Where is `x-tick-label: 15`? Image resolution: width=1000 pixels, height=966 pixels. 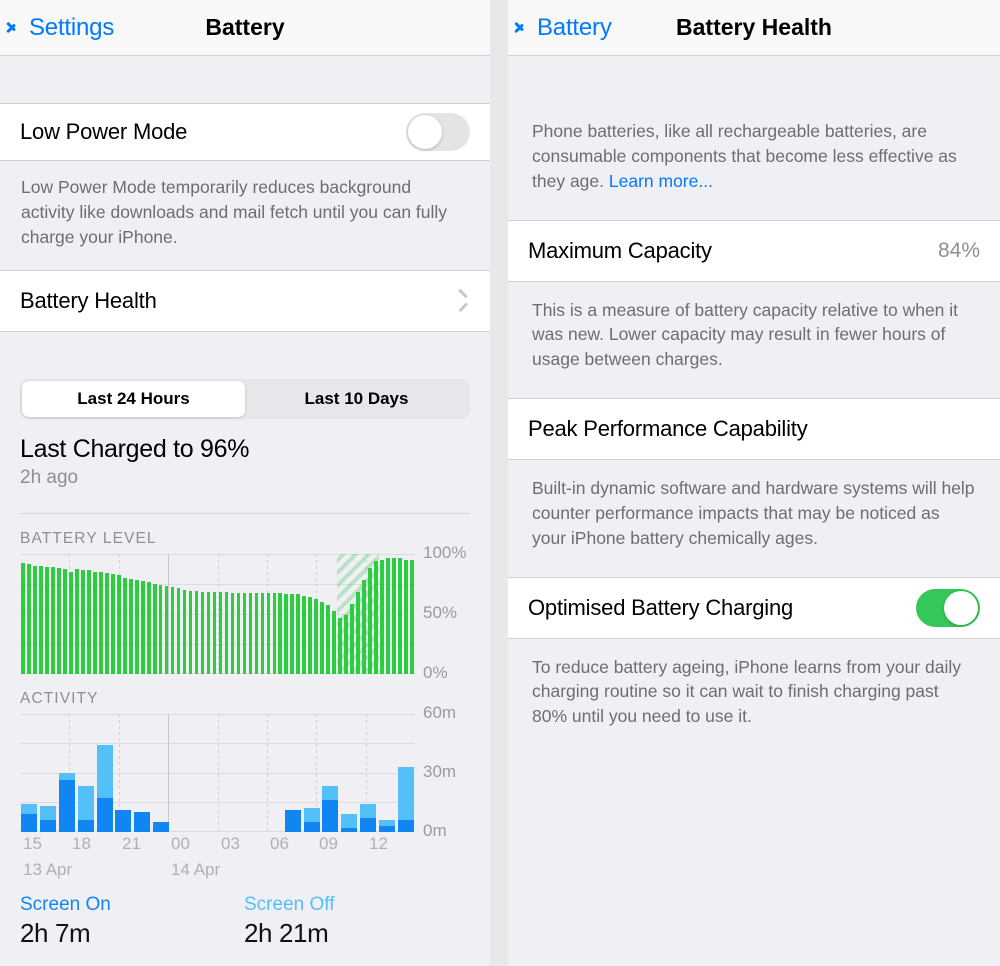 x-tick-label: 15 is located at coordinates (32, 843).